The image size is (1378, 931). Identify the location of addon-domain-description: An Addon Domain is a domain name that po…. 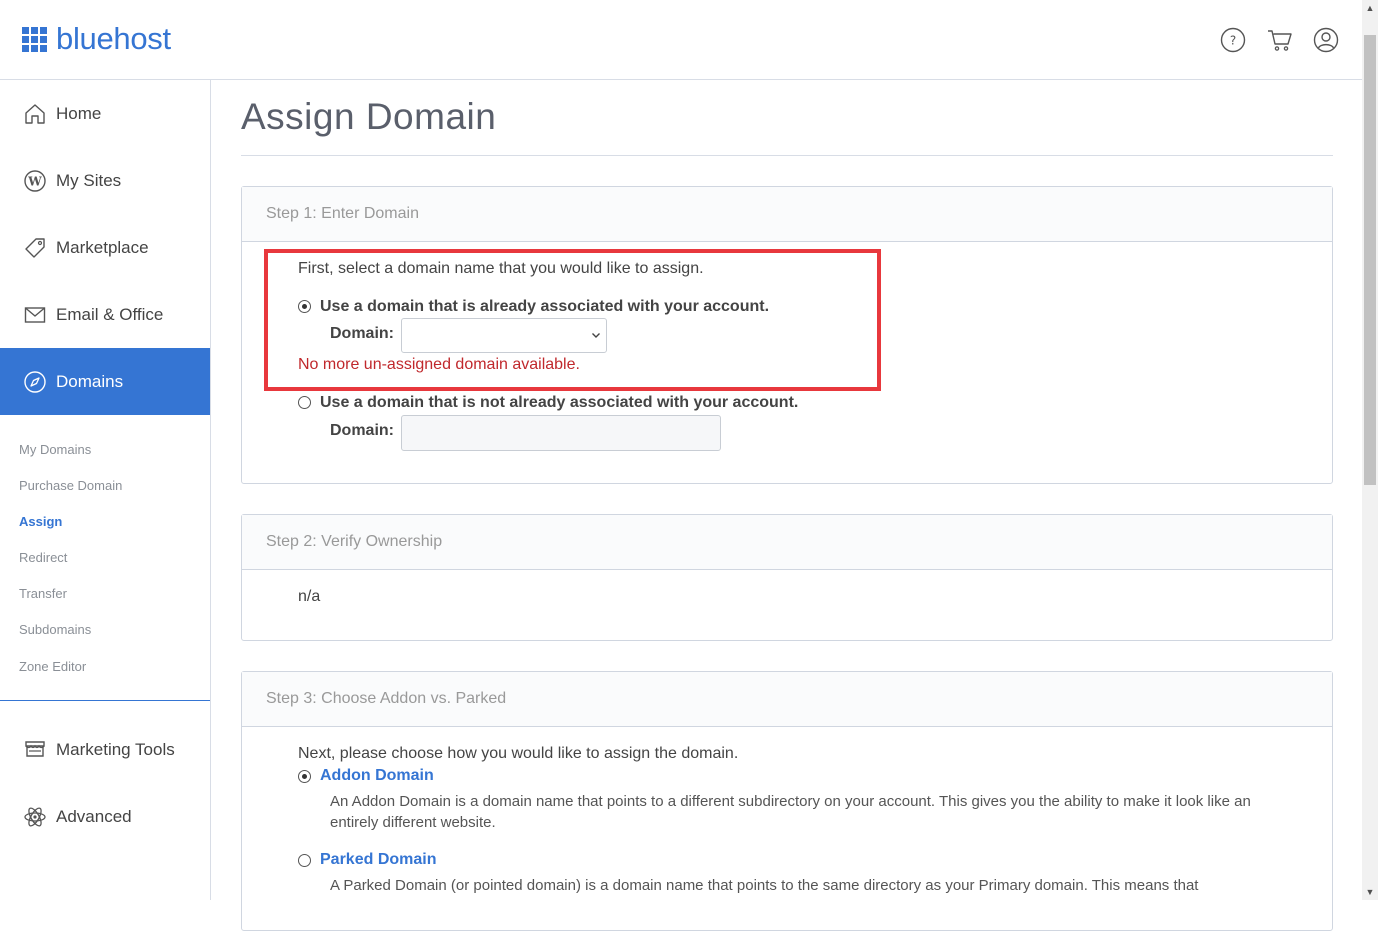
(790, 812).